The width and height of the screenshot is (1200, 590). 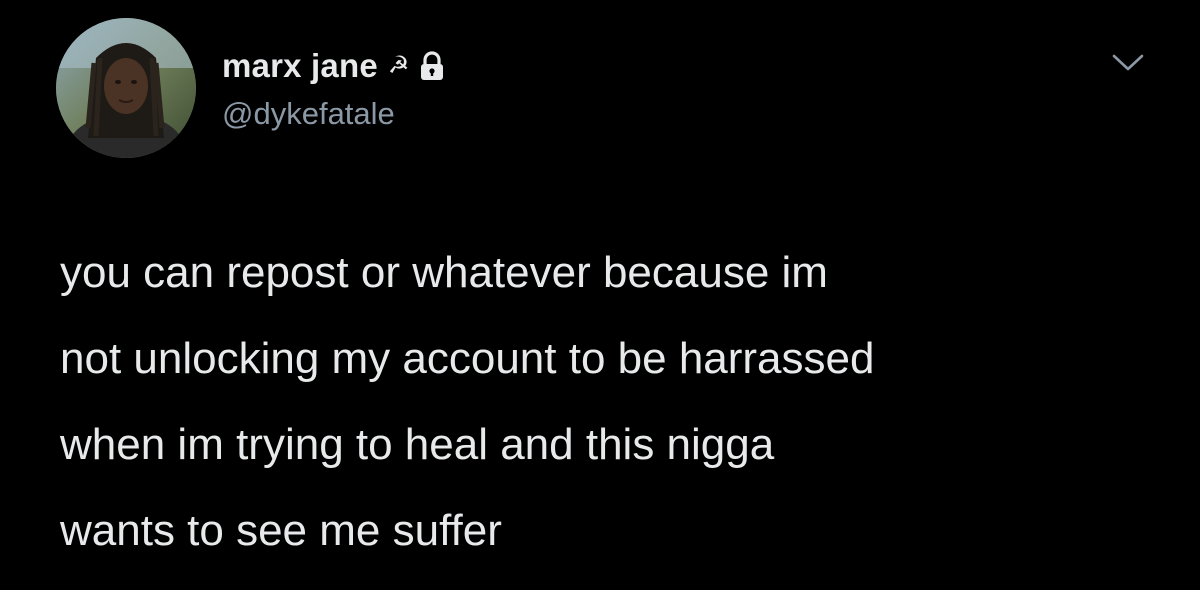 What do you see at coordinates (300, 66) in the screenshot?
I see `author-display-name: marx jane` at bounding box center [300, 66].